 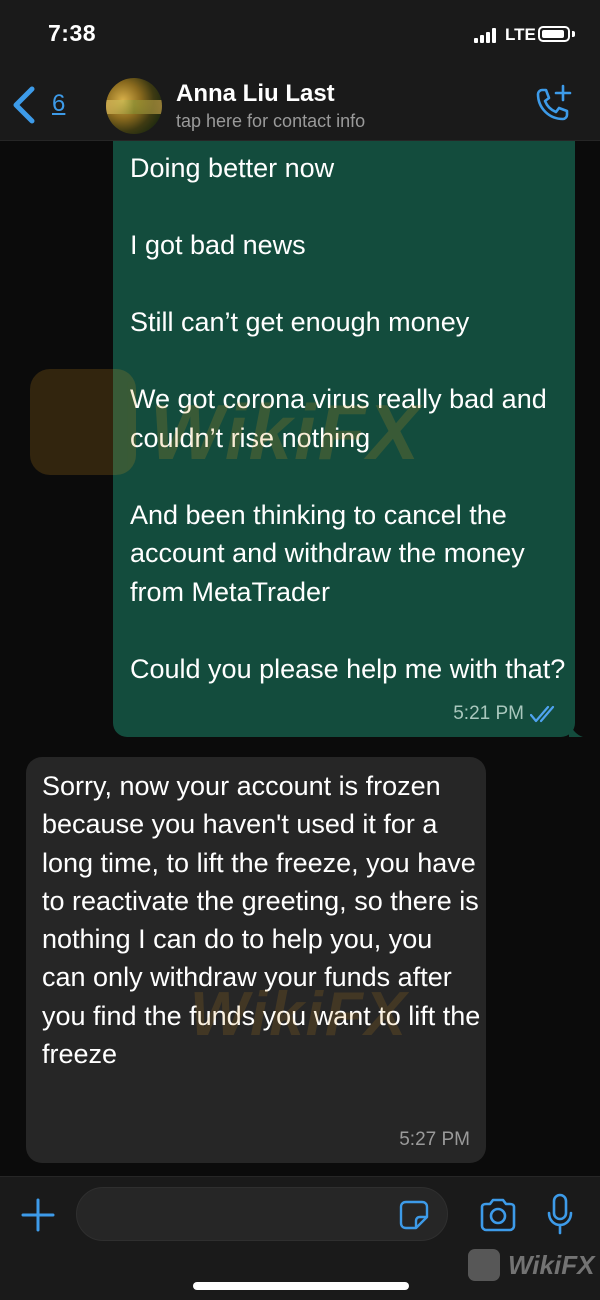 I want to click on double-check-icon, so click(x=542, y=714).